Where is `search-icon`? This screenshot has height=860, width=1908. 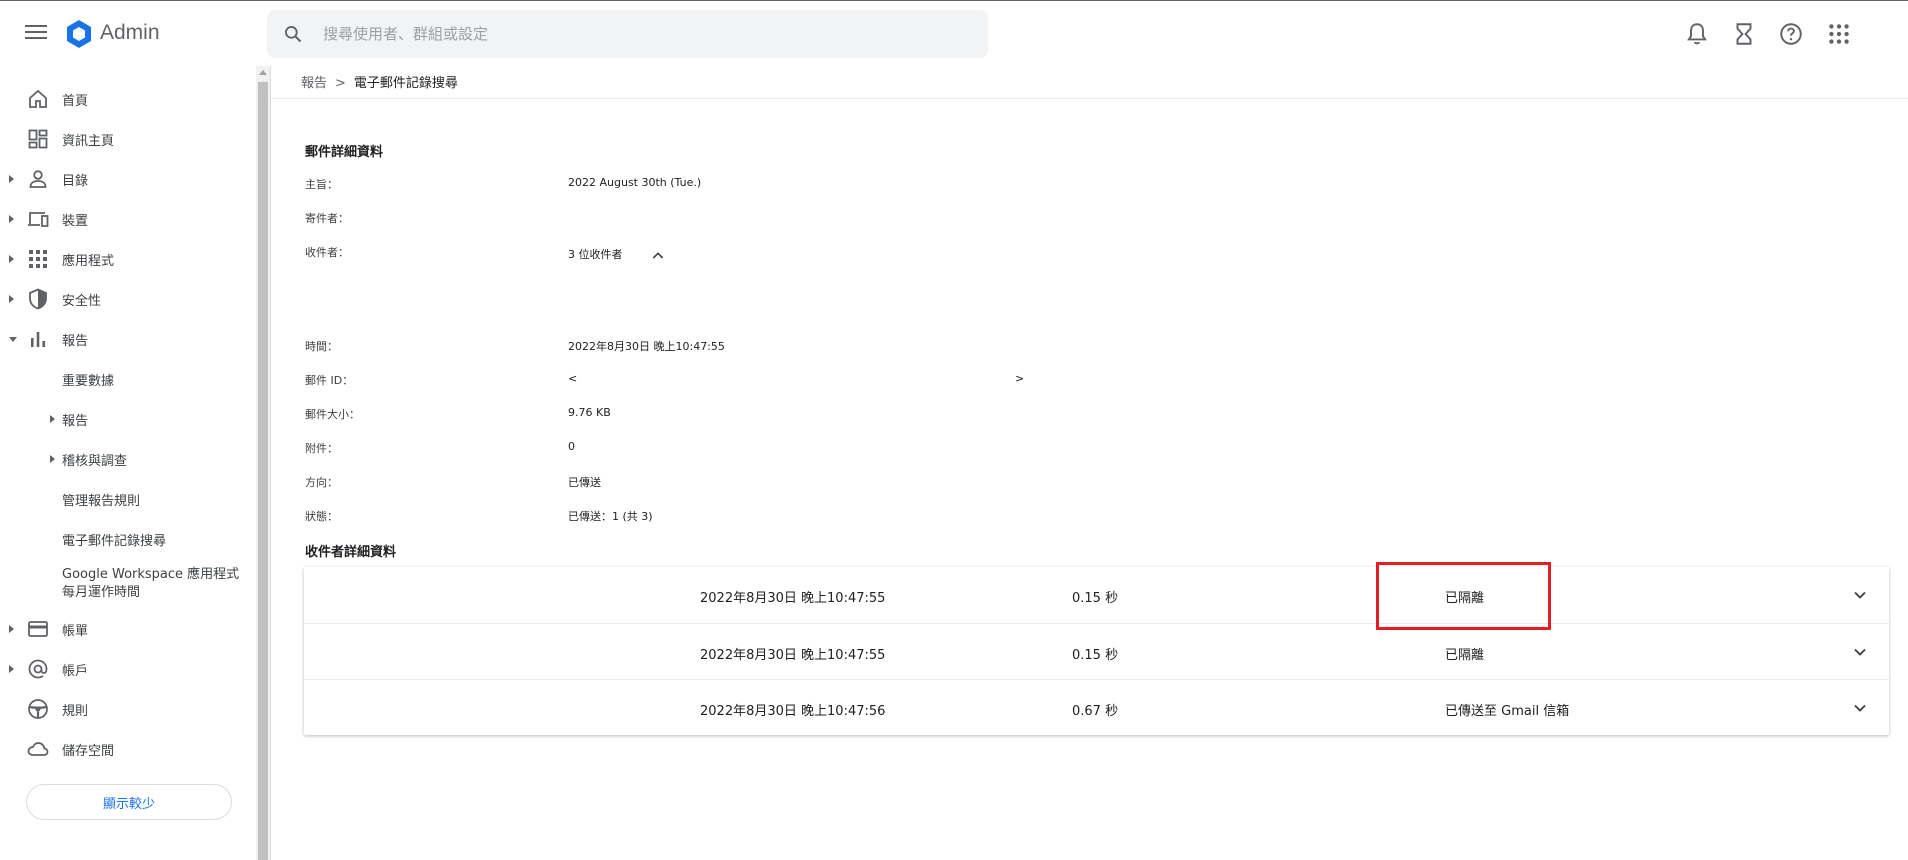
search-icon is located at coordinates (293, 34).